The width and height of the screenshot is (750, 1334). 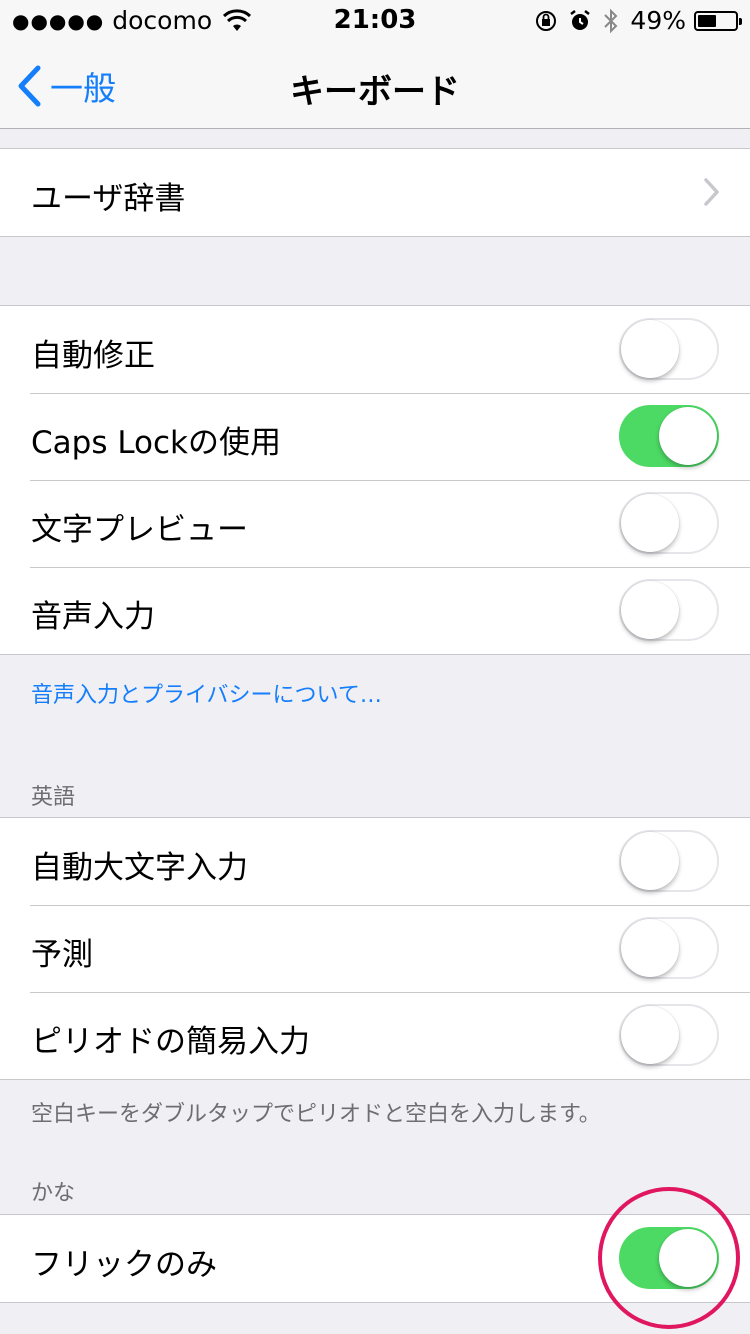 I want to click on predictive-toggle, so click(x=669, y=948).